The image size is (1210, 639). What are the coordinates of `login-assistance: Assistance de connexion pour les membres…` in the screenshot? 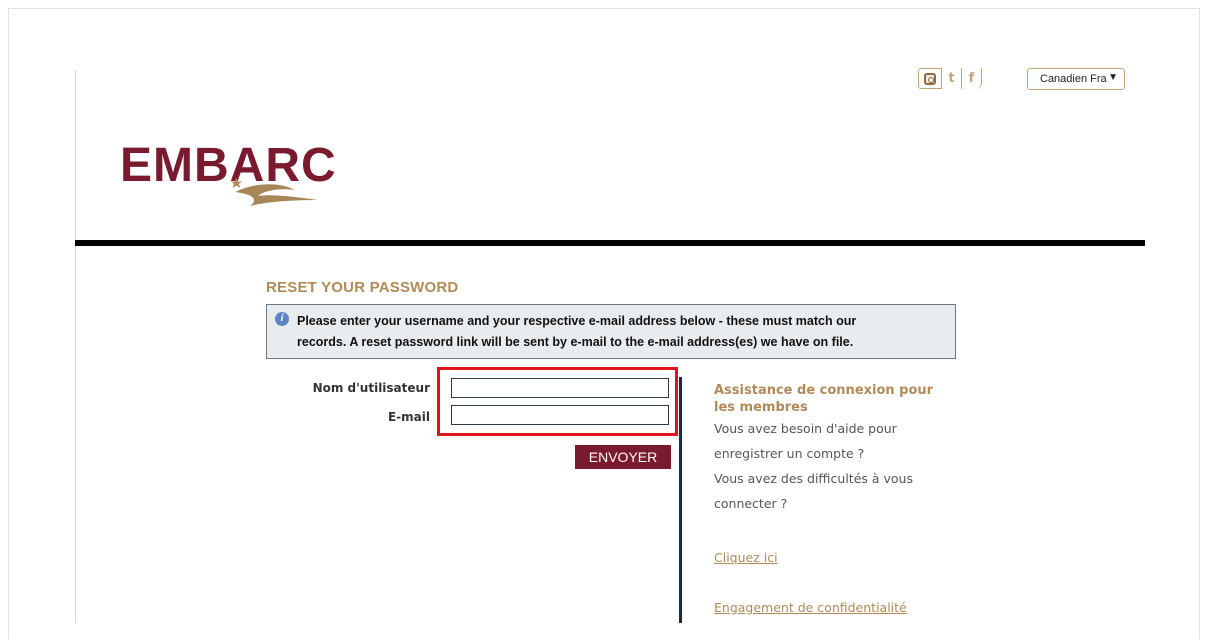 It's located at (834, 498).